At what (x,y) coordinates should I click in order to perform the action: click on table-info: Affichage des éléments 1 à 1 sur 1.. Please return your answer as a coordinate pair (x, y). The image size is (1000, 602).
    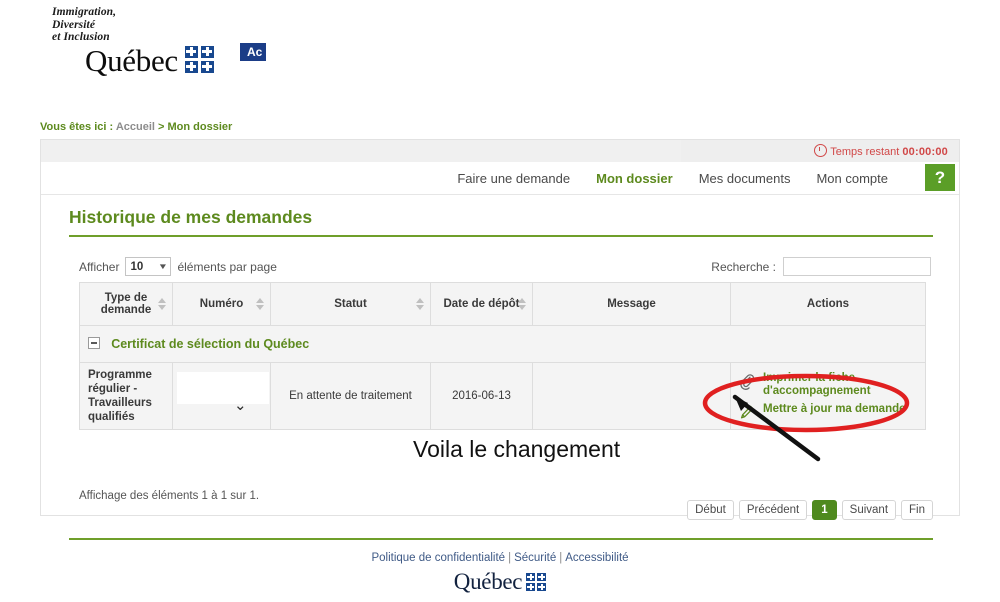
    Looking at the image, I should click on (169, 496).